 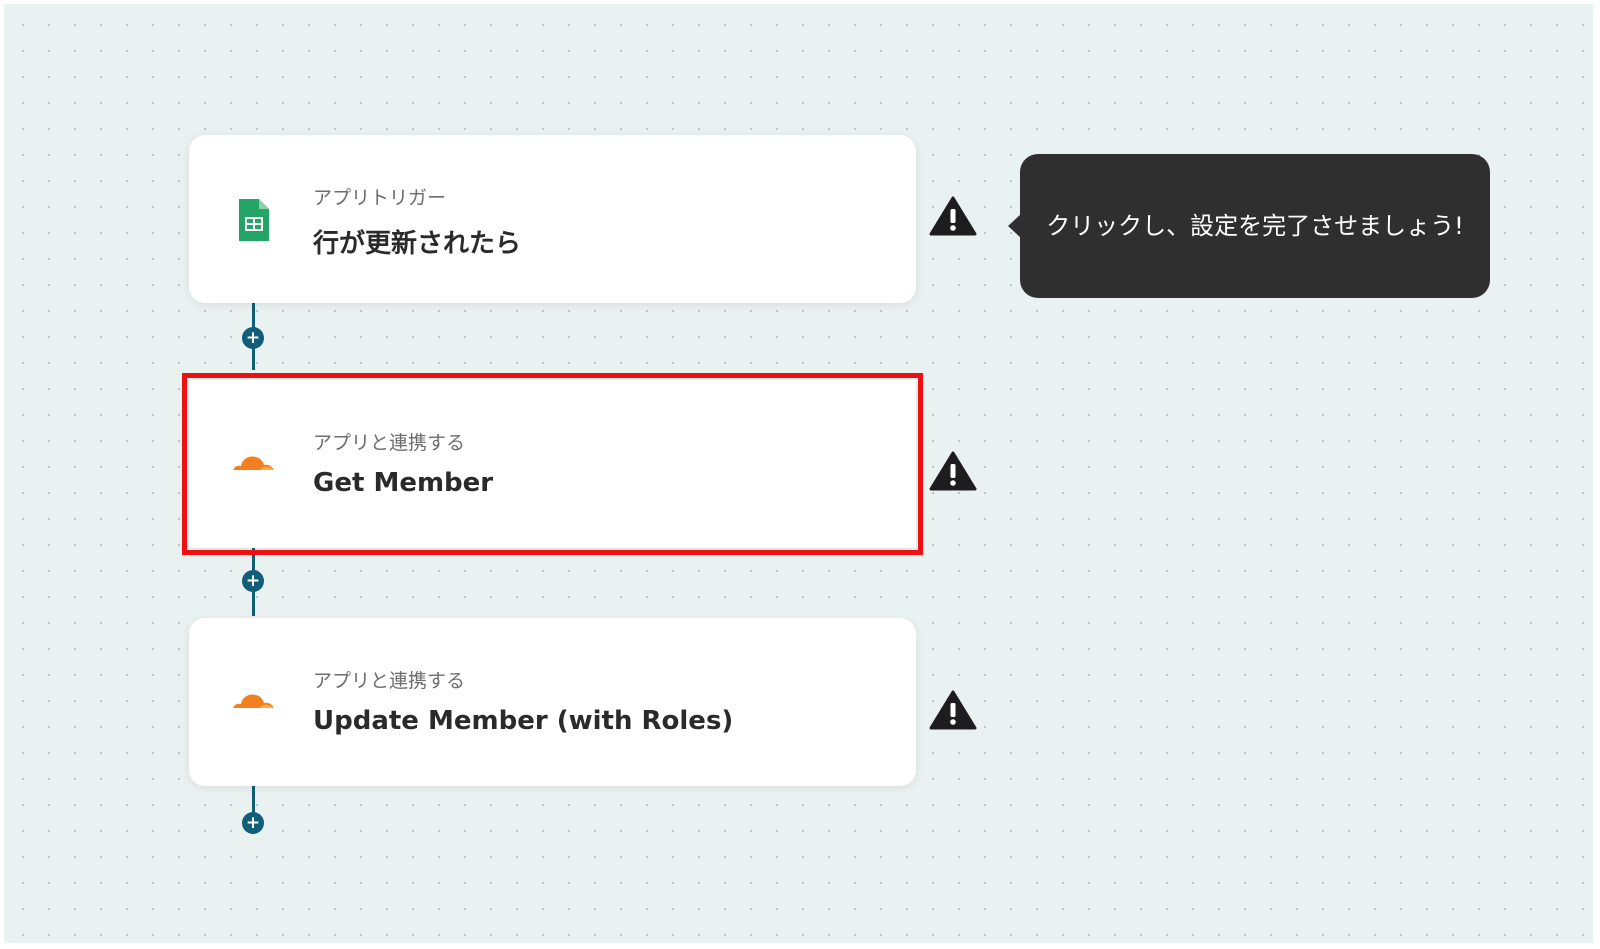 I want to click on setup-tooltip: クリックし、設定を完了させましょう!, so click(x=1249, y=226).